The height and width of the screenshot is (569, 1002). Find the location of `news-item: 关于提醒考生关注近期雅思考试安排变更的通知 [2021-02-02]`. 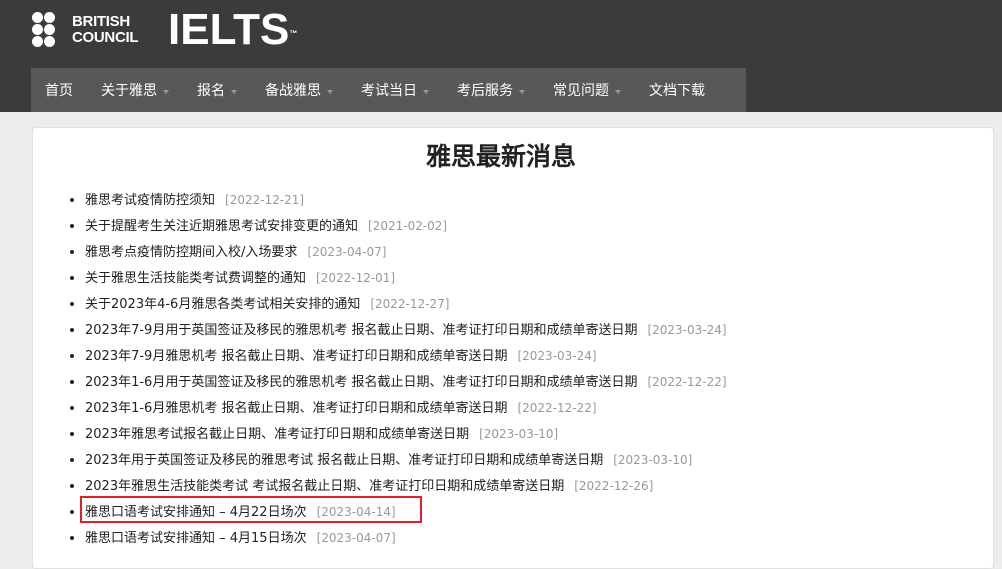

news-item: 关于提醒考生关注近期雅思考试安排变更的通知 [2021-02-02] is located at coordinates (398, 226).